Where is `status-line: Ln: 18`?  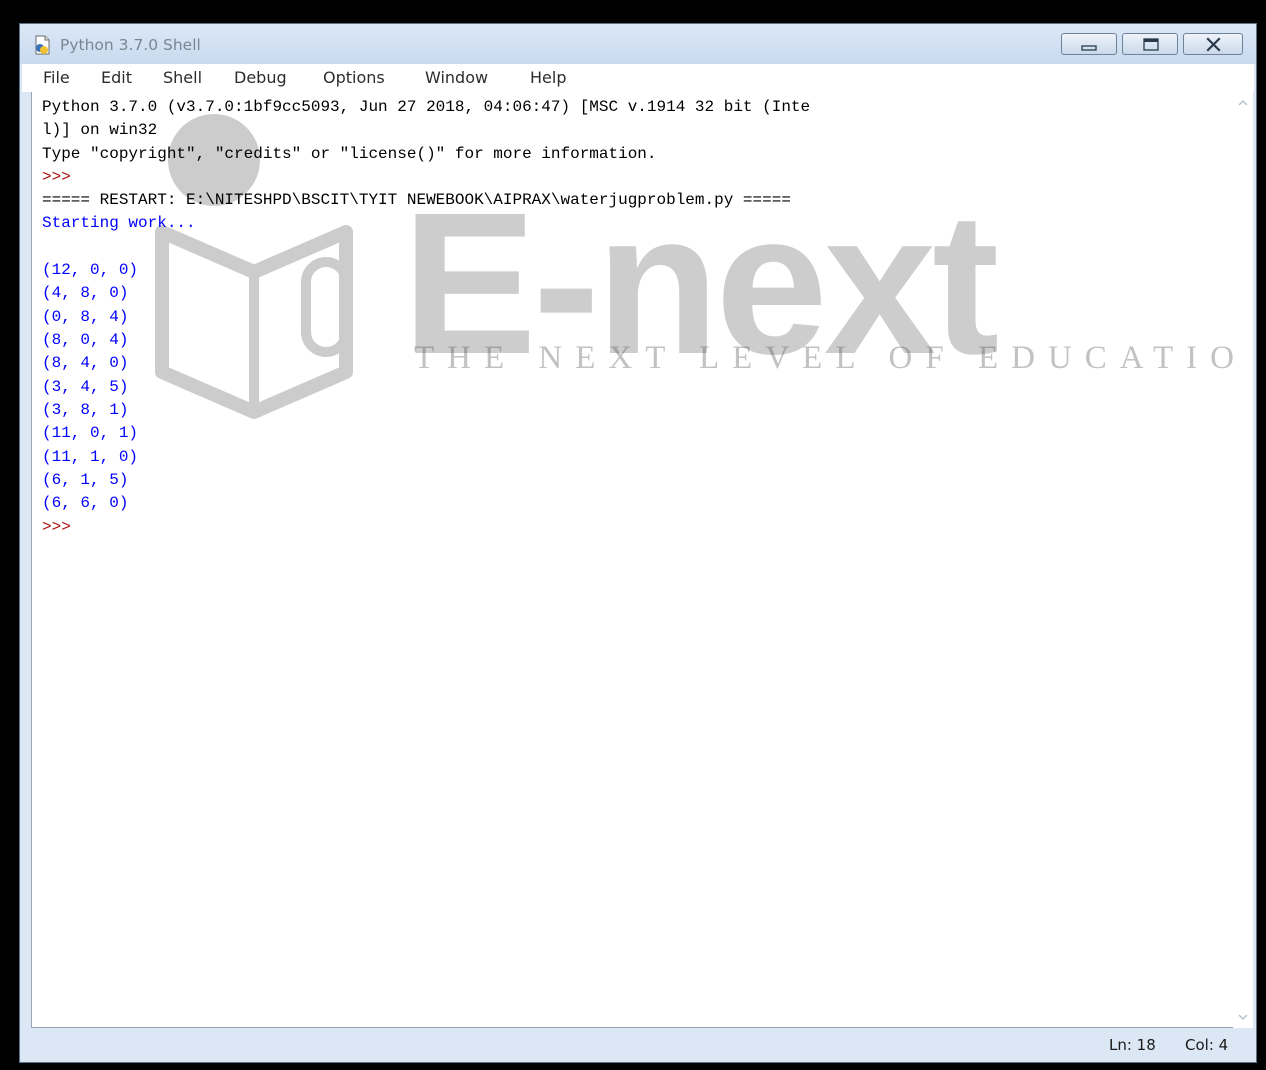
status-line: Ln: 18 is located at coordinates (1132, 1045).